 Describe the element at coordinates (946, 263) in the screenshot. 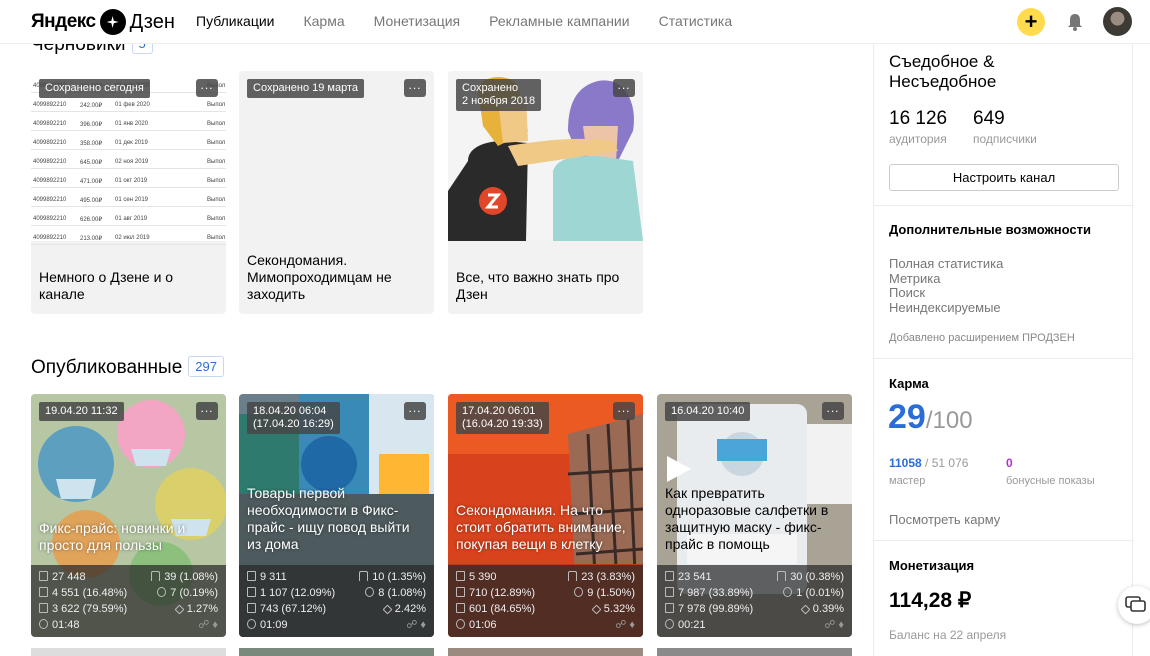

I see `link-full-stats: Полная статистика` at that location.